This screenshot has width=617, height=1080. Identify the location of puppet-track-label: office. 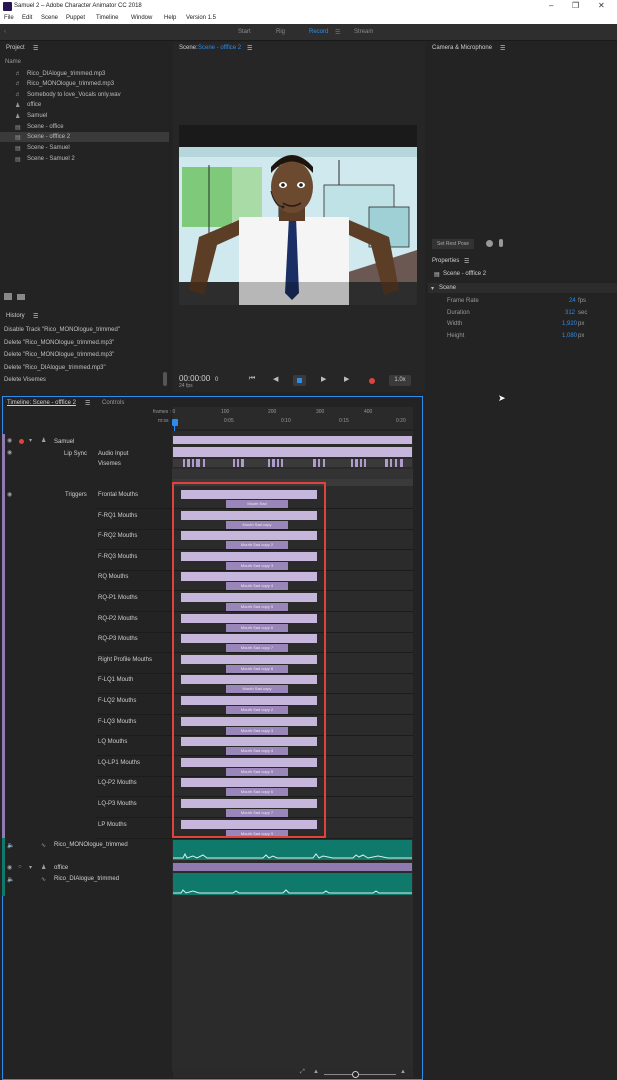
(61, 868).